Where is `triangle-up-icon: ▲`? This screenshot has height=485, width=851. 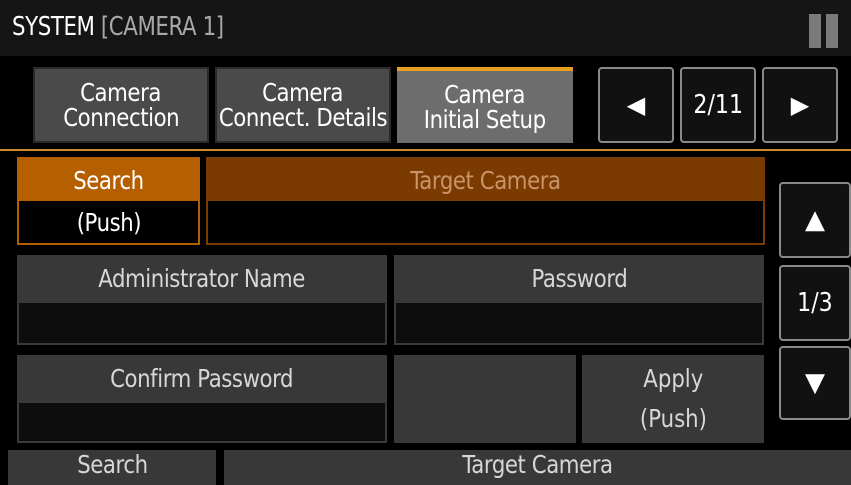 triangle-up-icon: ▲ is located at coordinates (815, 220).